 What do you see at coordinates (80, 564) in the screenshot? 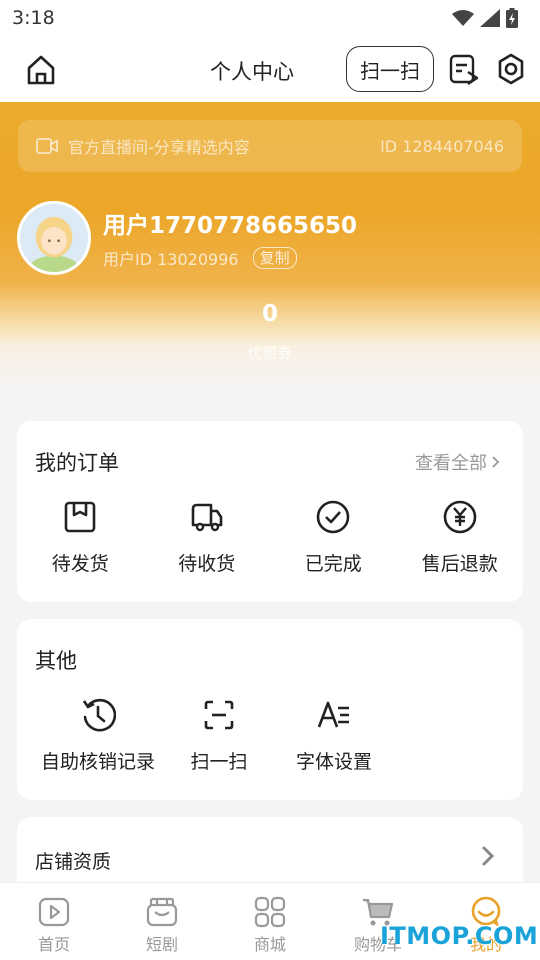
I see `order-item-label: 待发货` at bounding box center [80, 564].